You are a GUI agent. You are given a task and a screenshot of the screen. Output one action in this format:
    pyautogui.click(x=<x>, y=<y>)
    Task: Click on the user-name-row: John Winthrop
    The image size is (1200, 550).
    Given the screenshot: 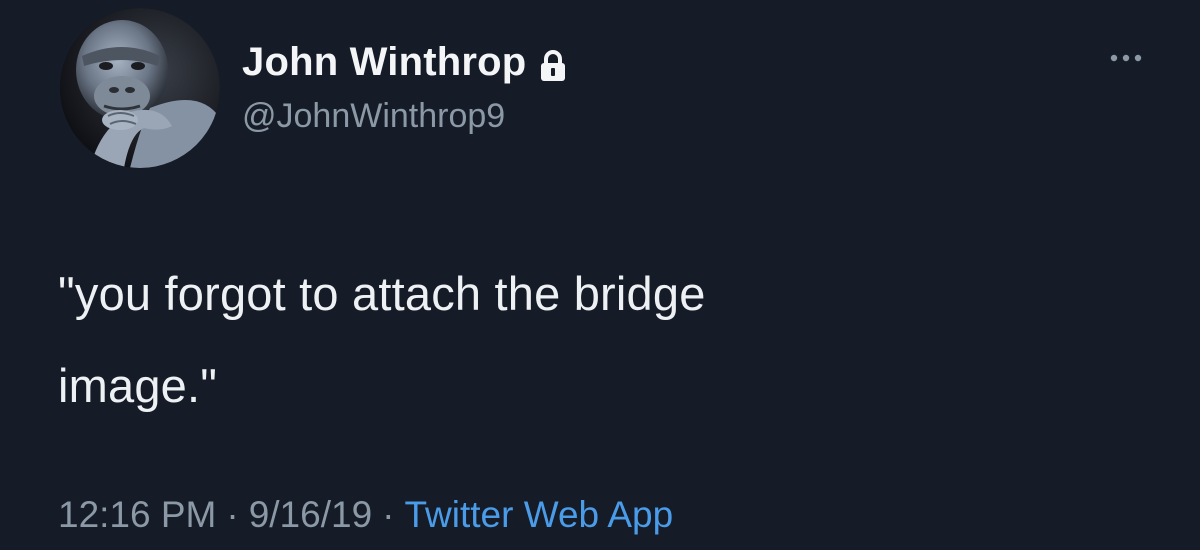 What is the action you would take?
    pyautogui.click(x=405, y=62)
    